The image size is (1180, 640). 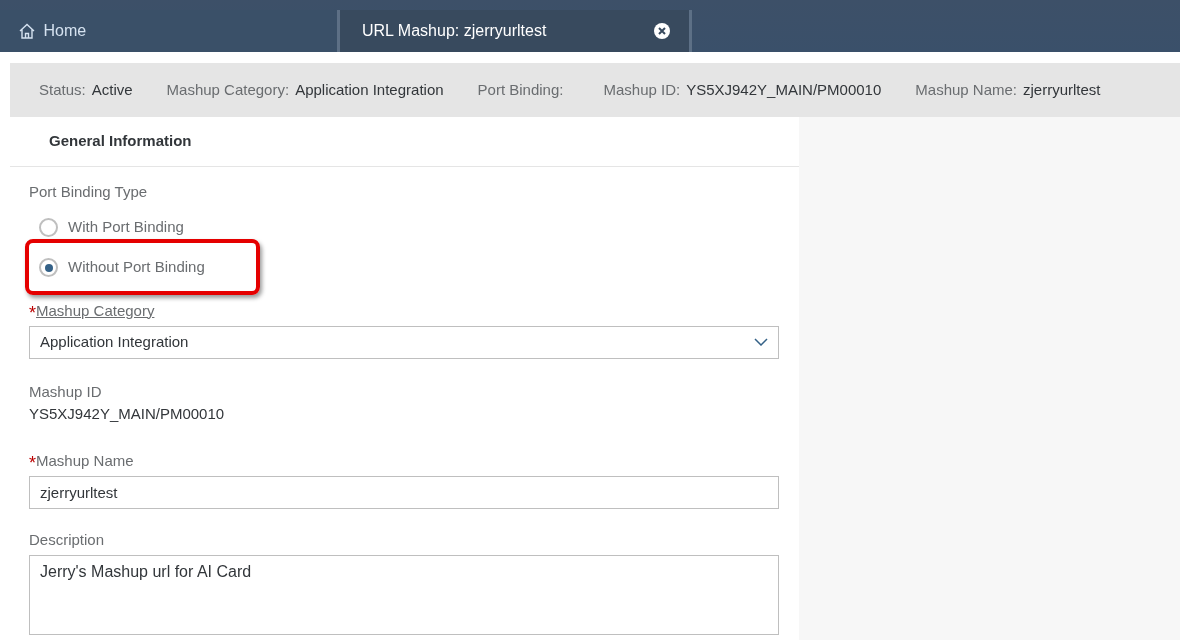 What do you see at coordinates (95, 310) in the screenshot?
I see `field-label: Mashup Category` at bounding box center [95, 310].